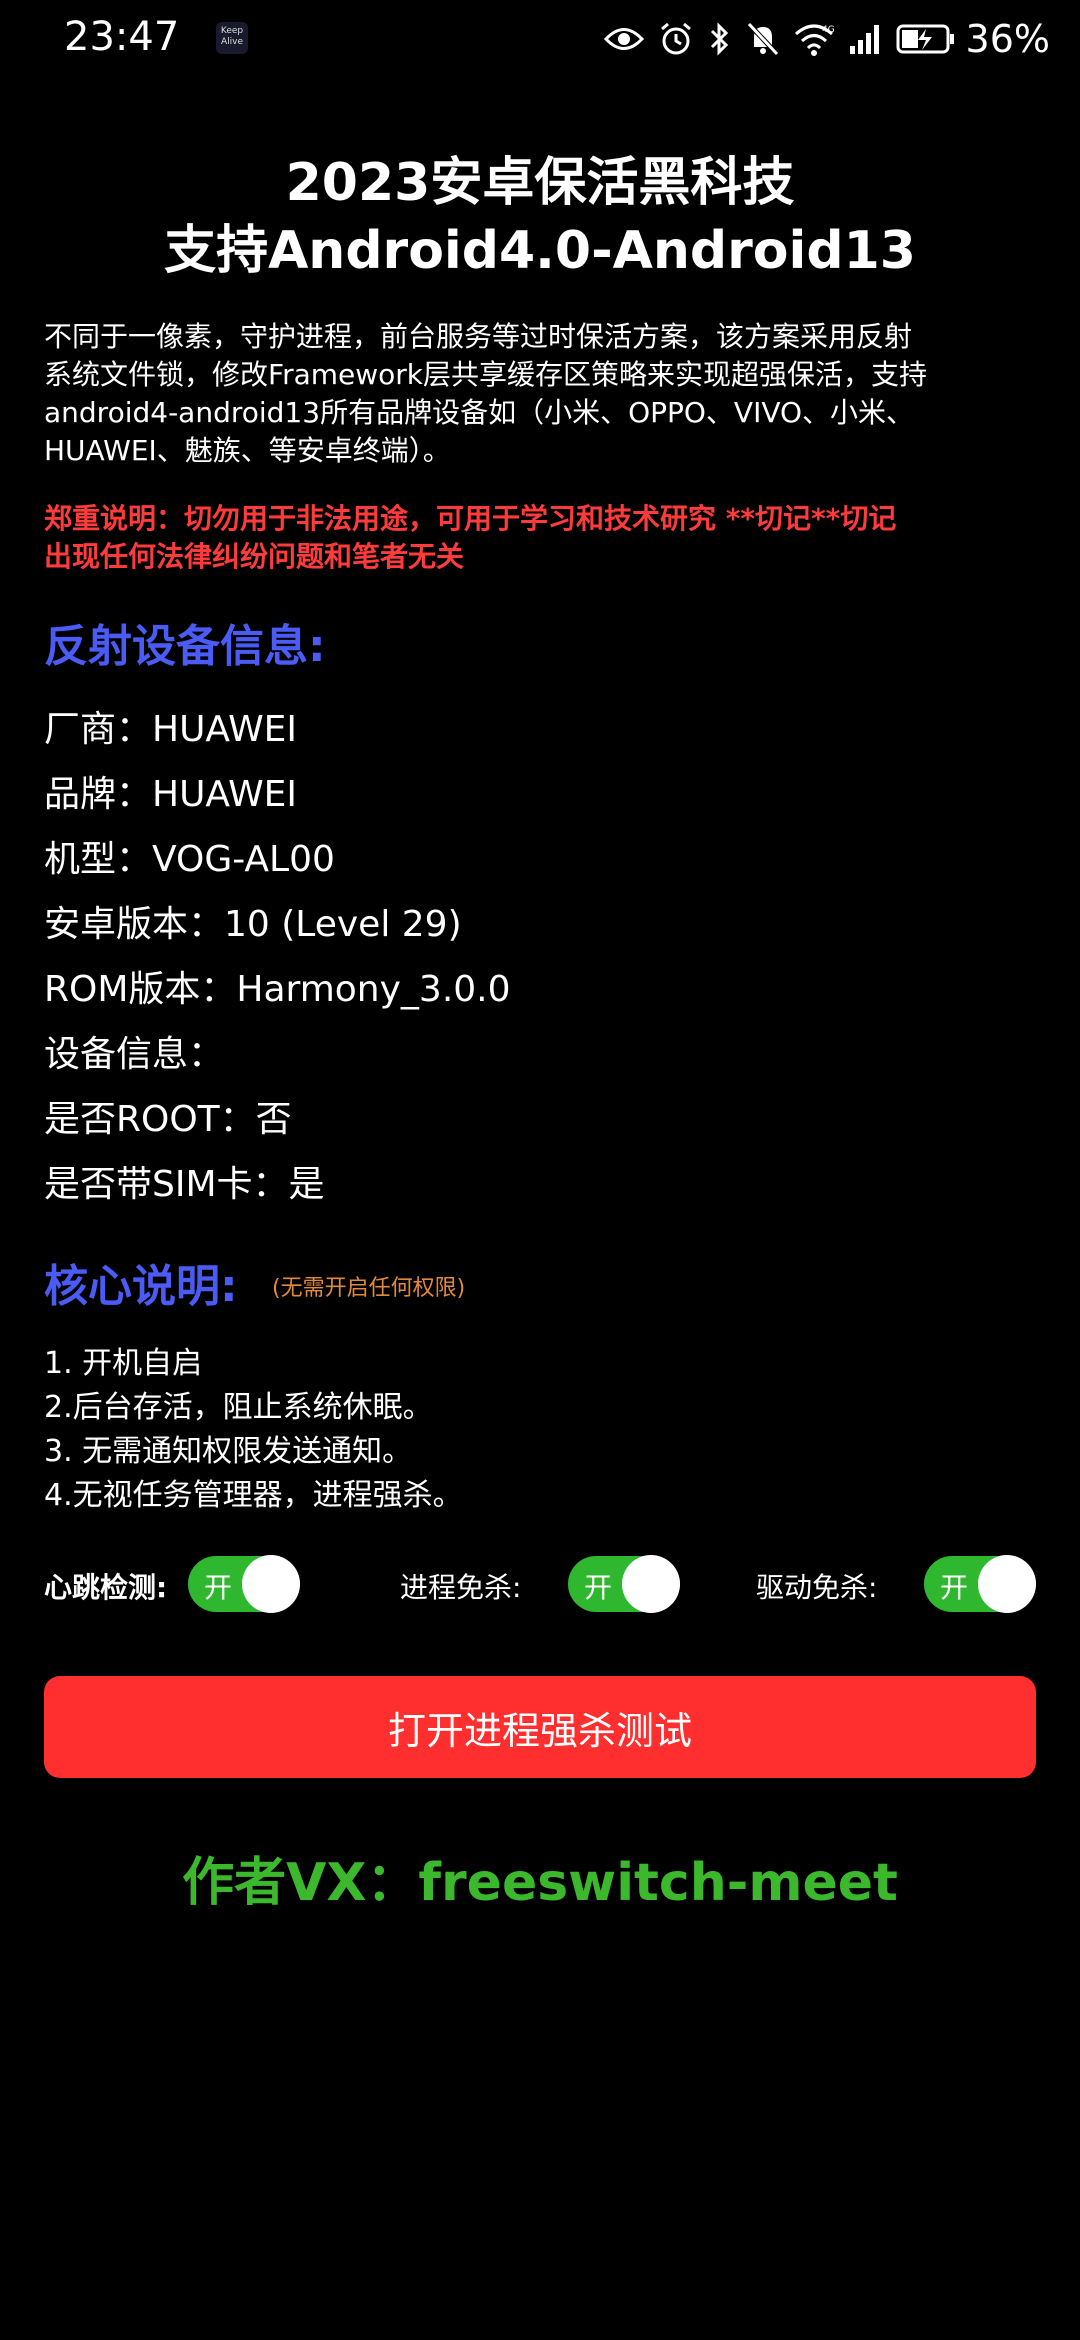 The width and height of the screenshot is (1080, 2340). What do you see at coordinates (134, 1054) in the screenshot?
I see `info-device-info: 设备信息：` at bounding box center [134, 1054].